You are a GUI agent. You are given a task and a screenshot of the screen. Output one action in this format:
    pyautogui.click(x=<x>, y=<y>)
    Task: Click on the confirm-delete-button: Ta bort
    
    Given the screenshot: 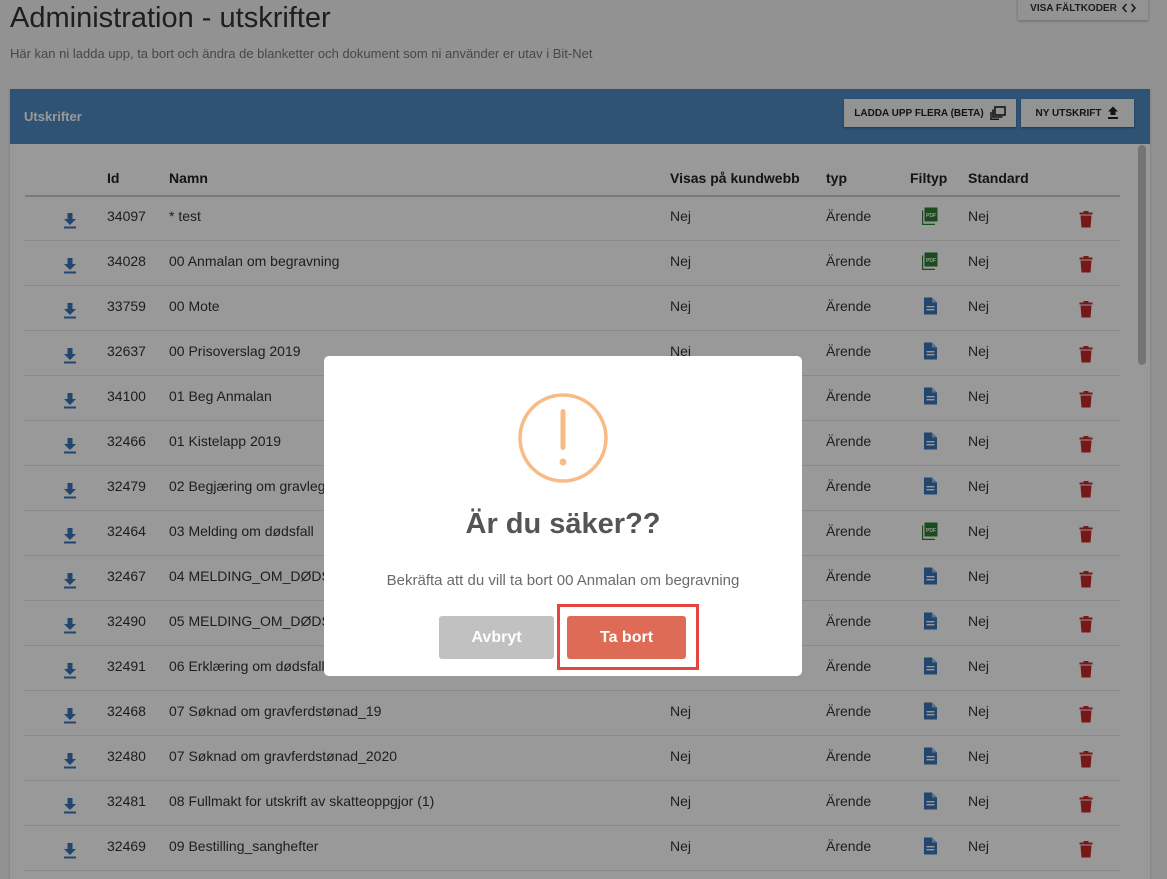 What is the action you would take?
    pyautogui.click(x=626, y=637)
    